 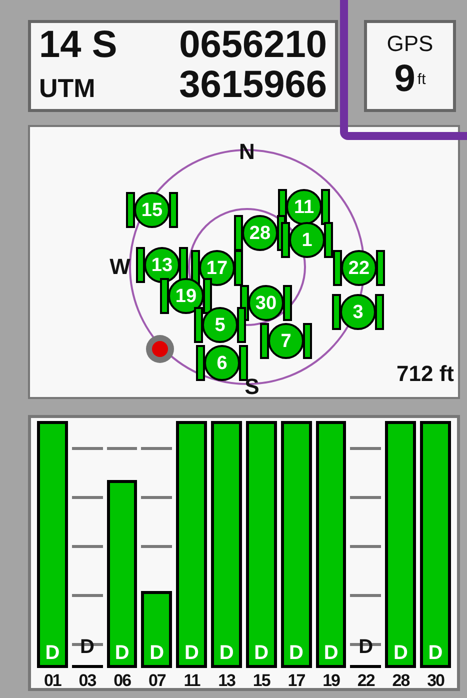 I want to click on satellite-number: 06, so click(x=122, y=681).